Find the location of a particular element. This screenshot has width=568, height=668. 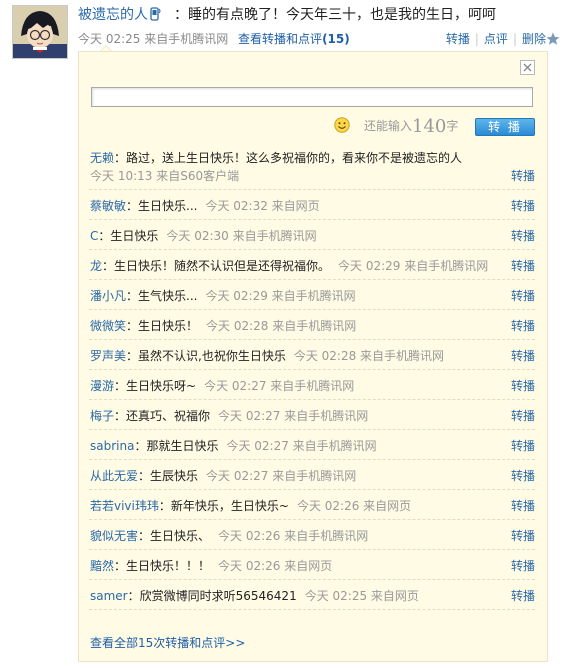

remaining-prefix: 还能输入 is located at coordinates (388, 126).